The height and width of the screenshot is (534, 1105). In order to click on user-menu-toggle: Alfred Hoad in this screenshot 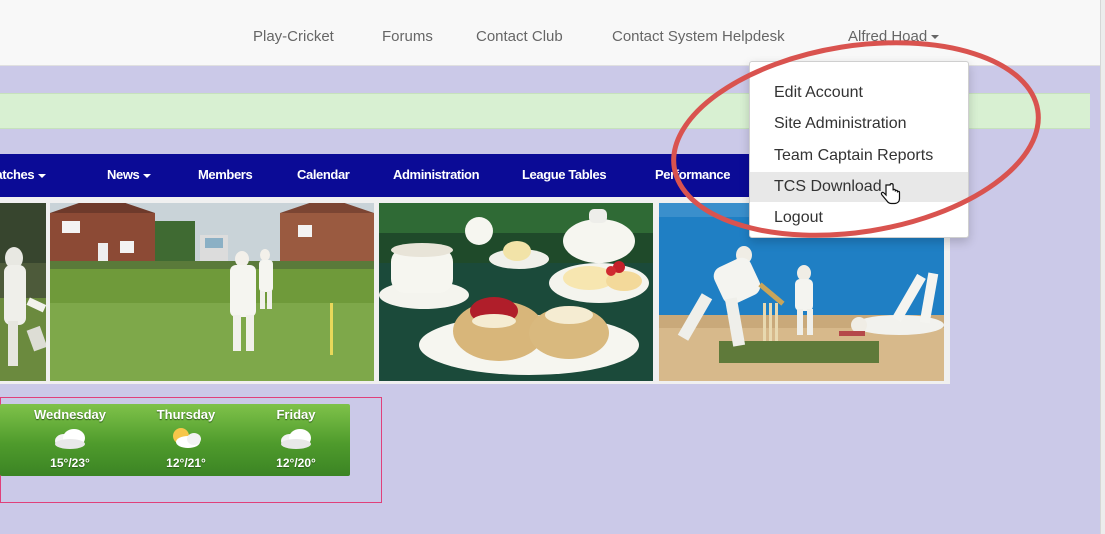, I will do `click(894, 36)`.